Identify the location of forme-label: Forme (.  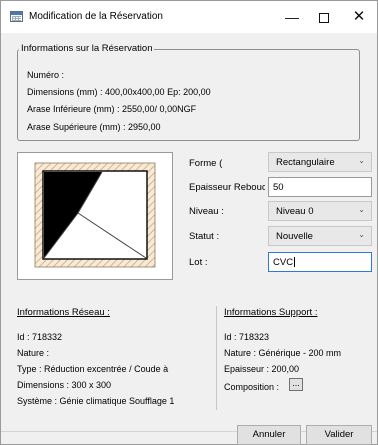
(206, 163).